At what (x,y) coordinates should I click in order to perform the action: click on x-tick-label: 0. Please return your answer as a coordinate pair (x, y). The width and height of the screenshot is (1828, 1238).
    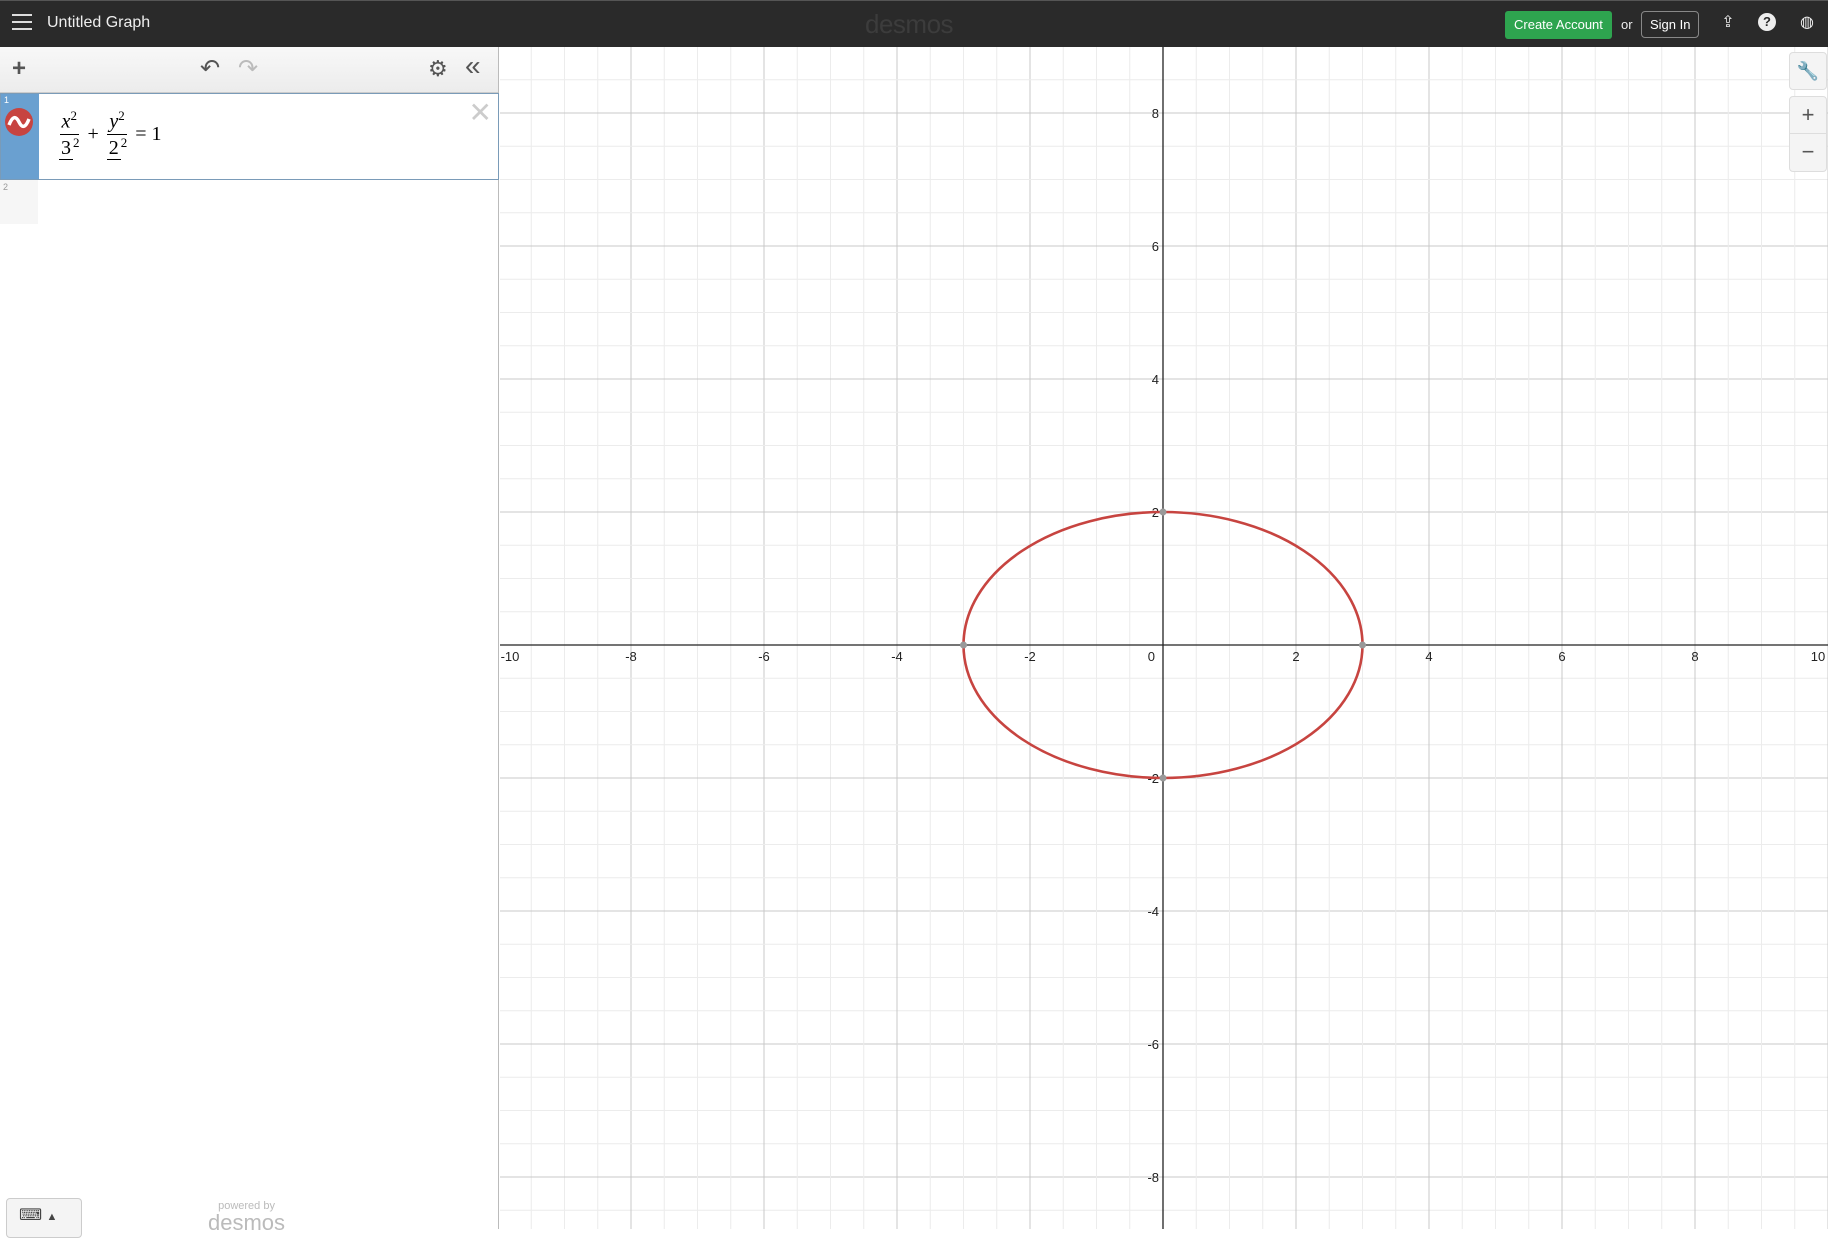
    Looking at the image, I should click on (1151, 656).